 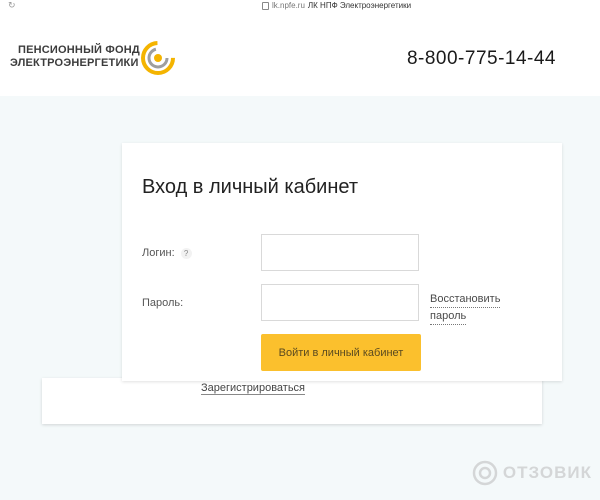 What do you see at coordinates (158, 253) in the screenshot?
I see `login-label: Логин:` at bounding box center [158, 253].